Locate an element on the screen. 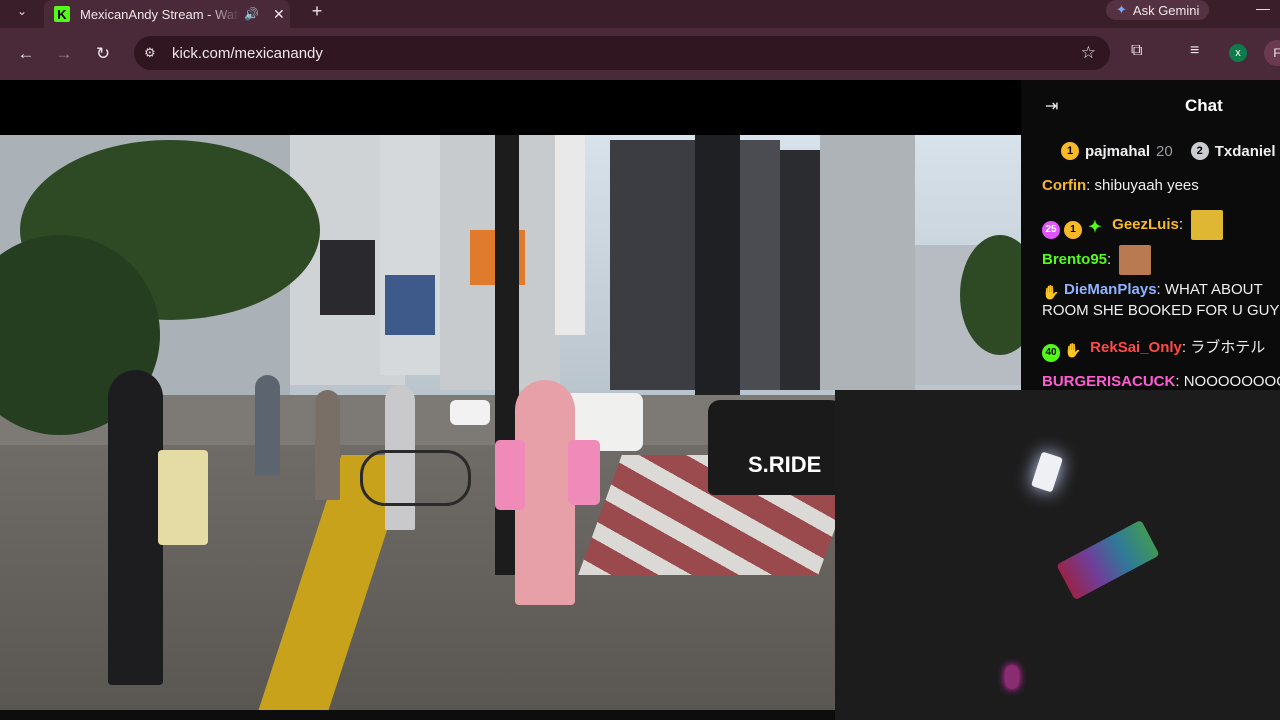  sub-badge: 40 is located at coordinates (1051, 353).